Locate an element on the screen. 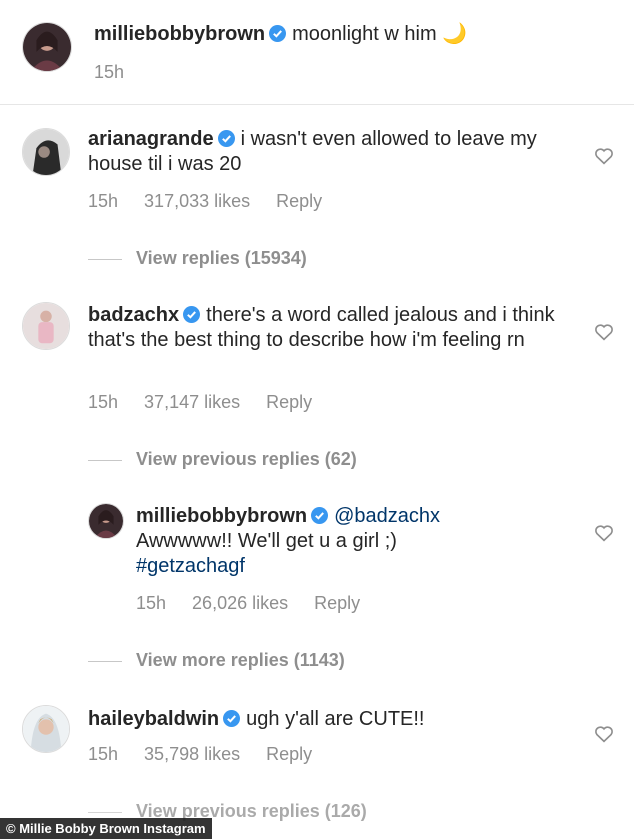 The width and height of the screenshot is (634, 839). reply-time: 15h is located at coordinates (151, 603).